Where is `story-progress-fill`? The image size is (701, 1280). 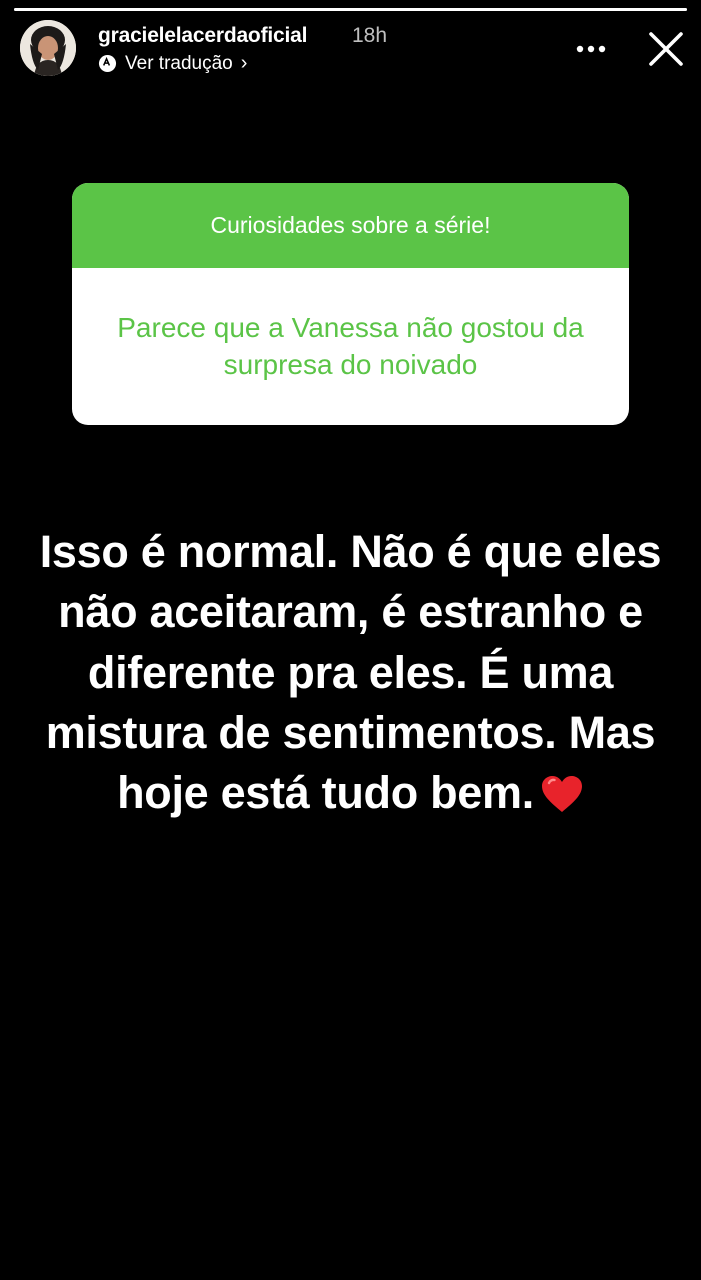
story-progress-fill is located at coordinates (350, 9).